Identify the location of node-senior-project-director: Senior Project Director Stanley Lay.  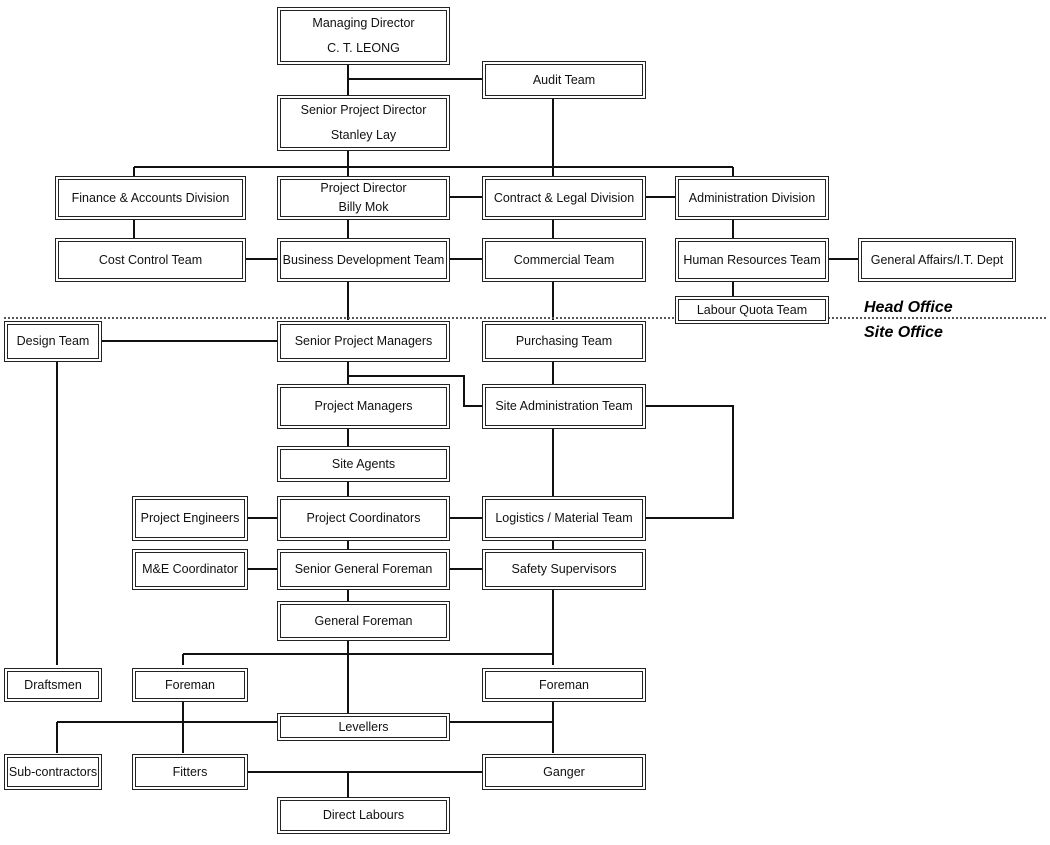
(363, 123).